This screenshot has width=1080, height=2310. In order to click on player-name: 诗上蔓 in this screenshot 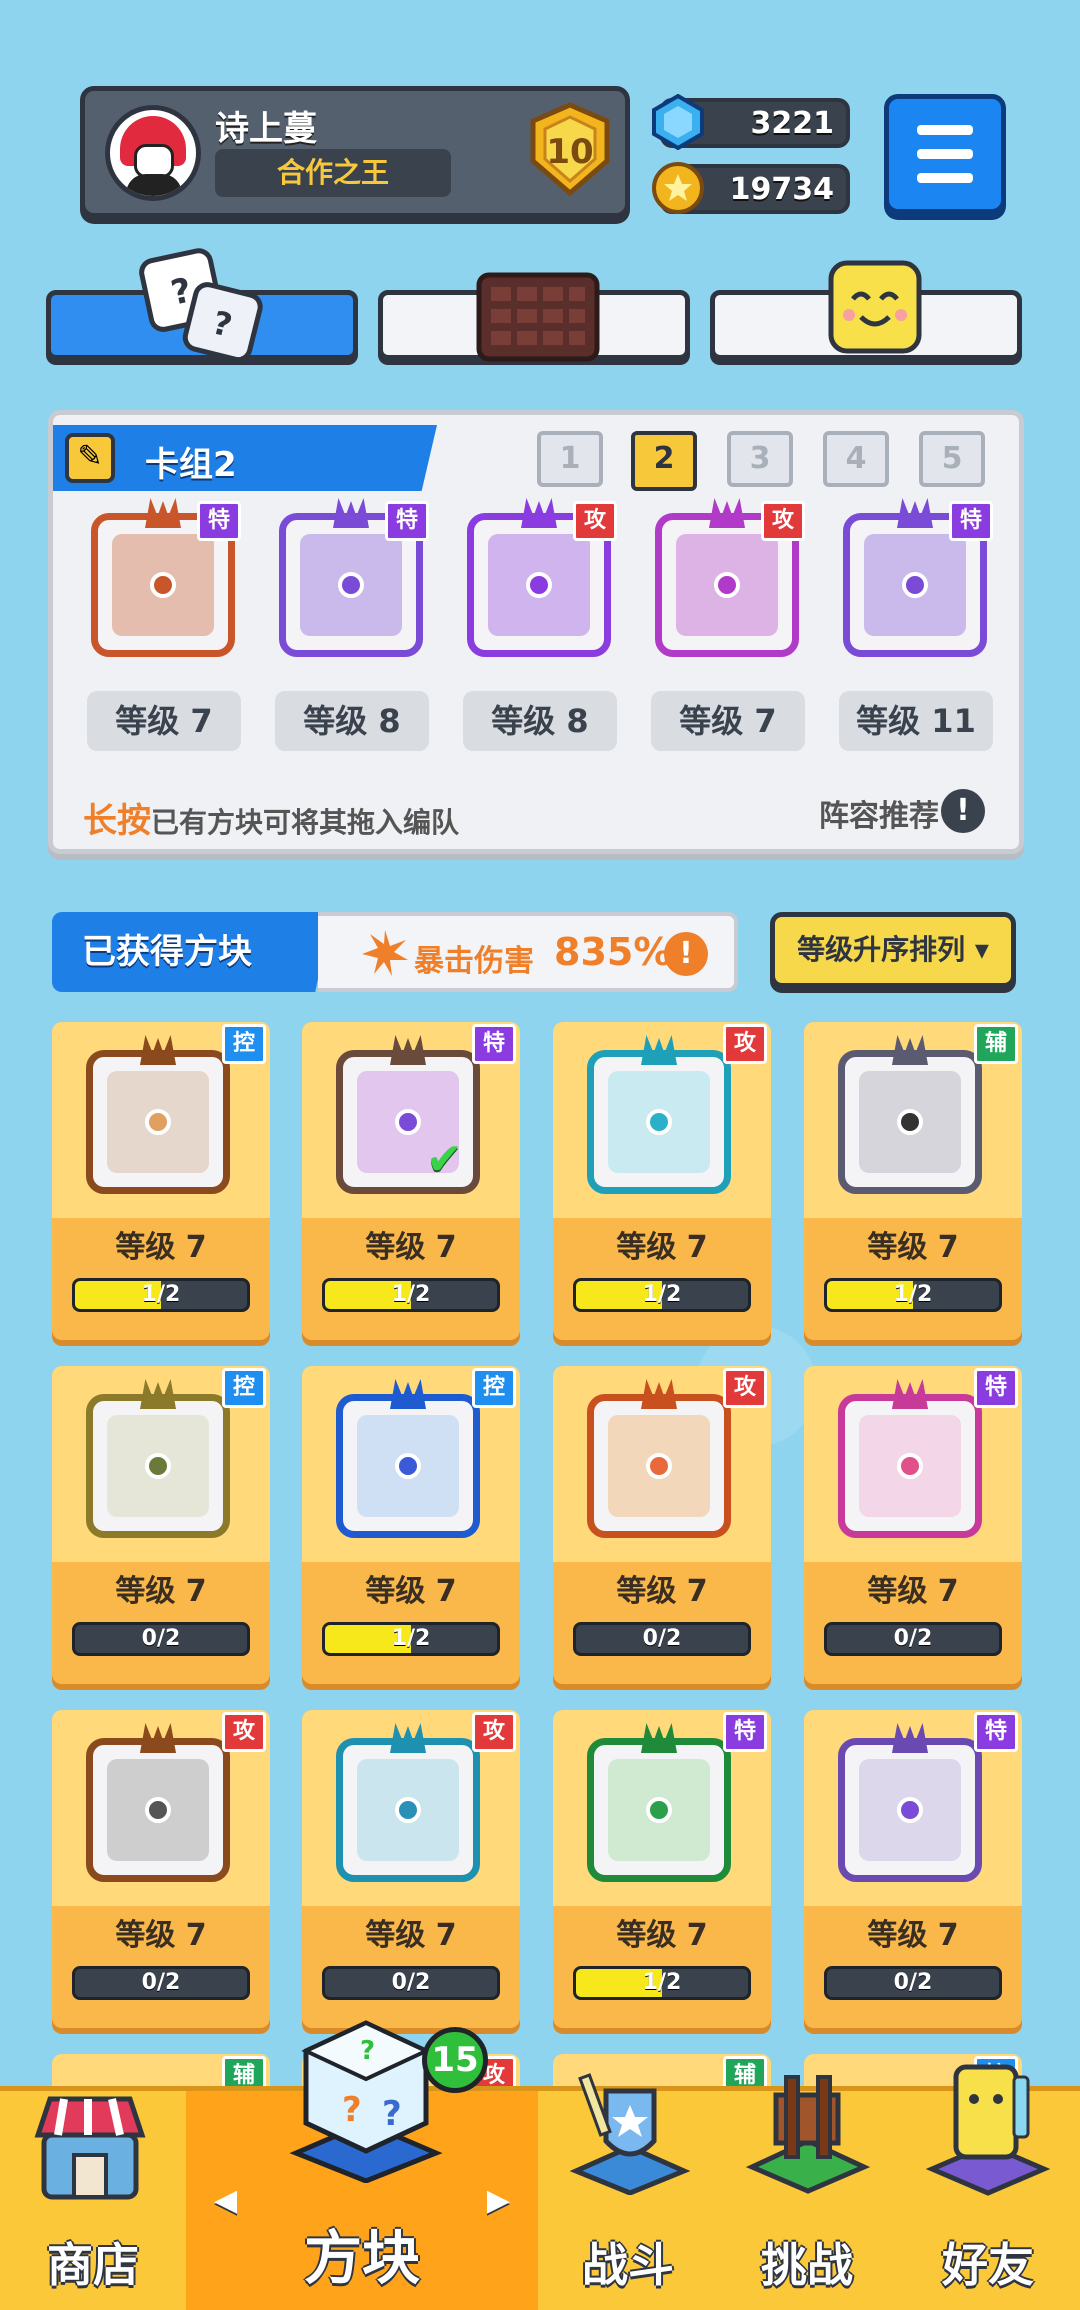, I will do `click(266, 129)`.